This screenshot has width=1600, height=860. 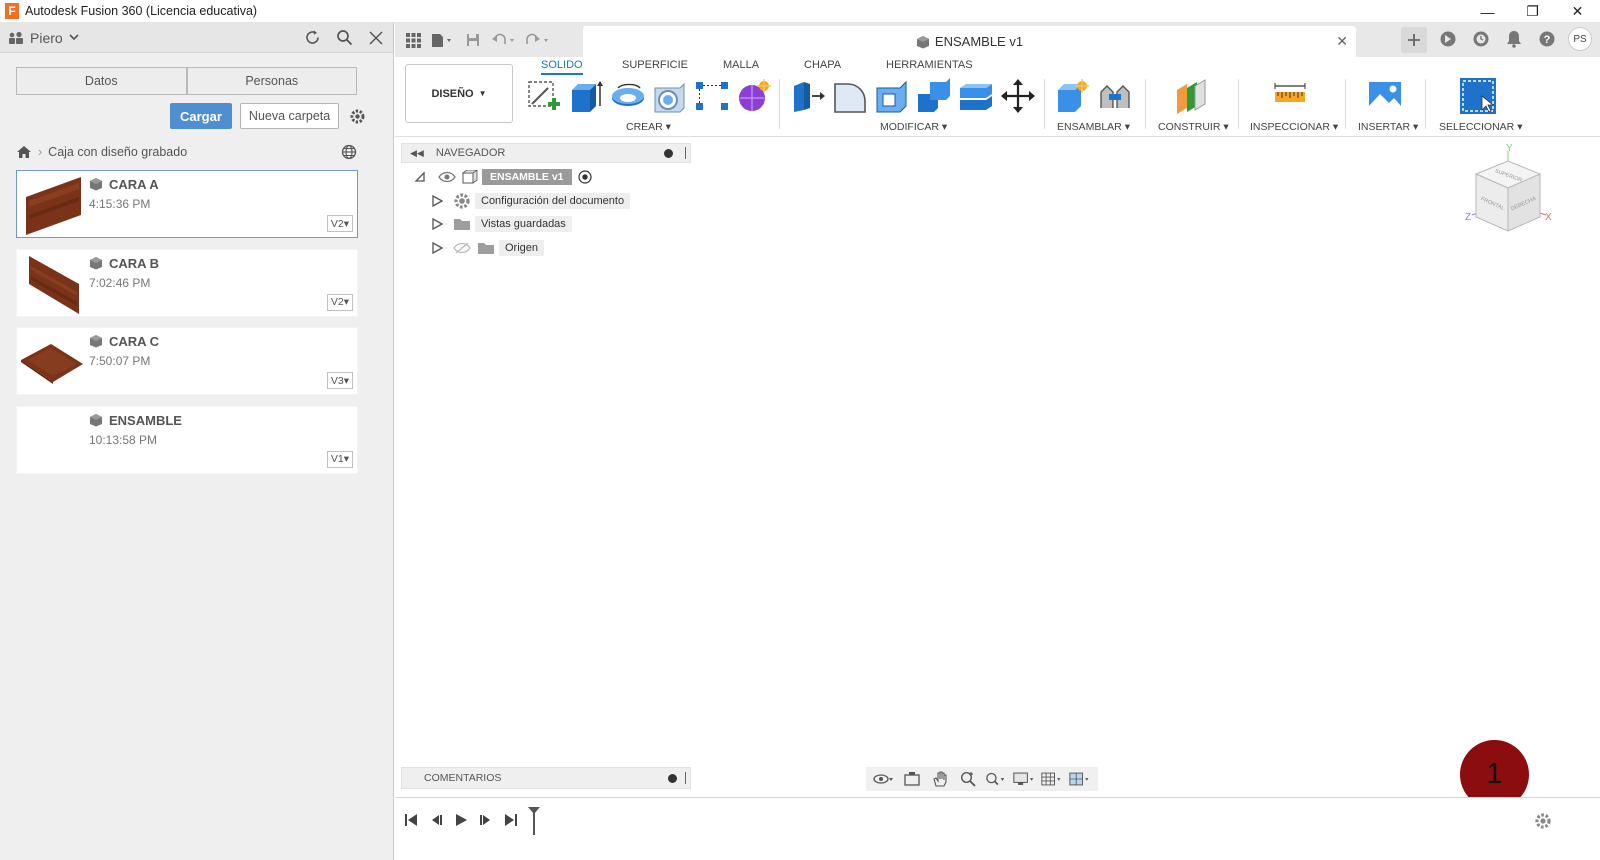 I want to click on restore-button: ❐, so click(x=1532, y=11).